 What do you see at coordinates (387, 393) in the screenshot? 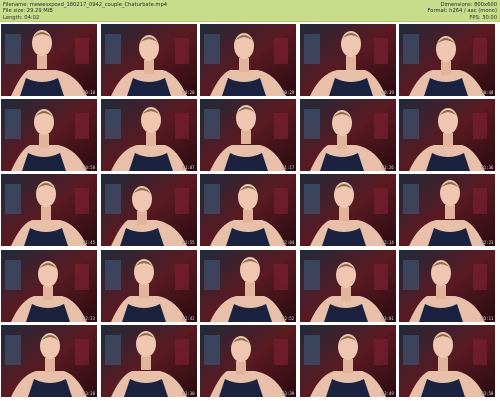
I see `timestamp-label: 03:49` at bounding box center [387, 393].